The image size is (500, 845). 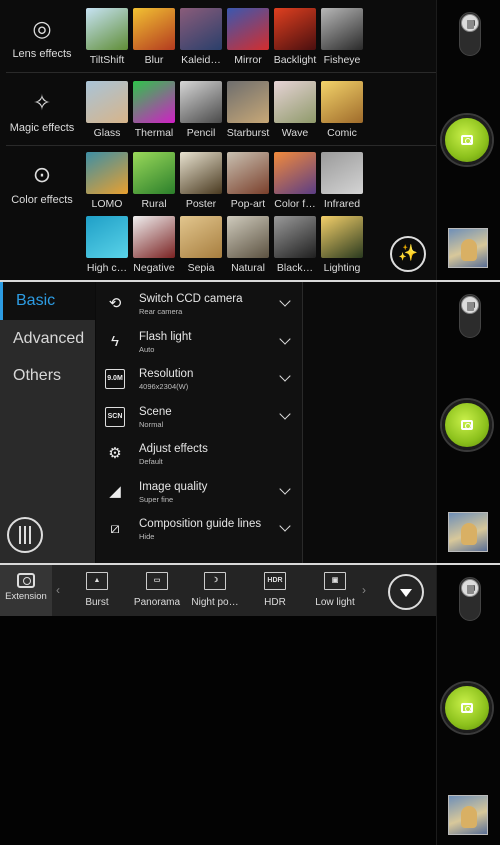 What do you see at coordinates (215, 581) in the screenshot?
I see `night-portrait-icon: ☽` at bounding box center [215, 581].